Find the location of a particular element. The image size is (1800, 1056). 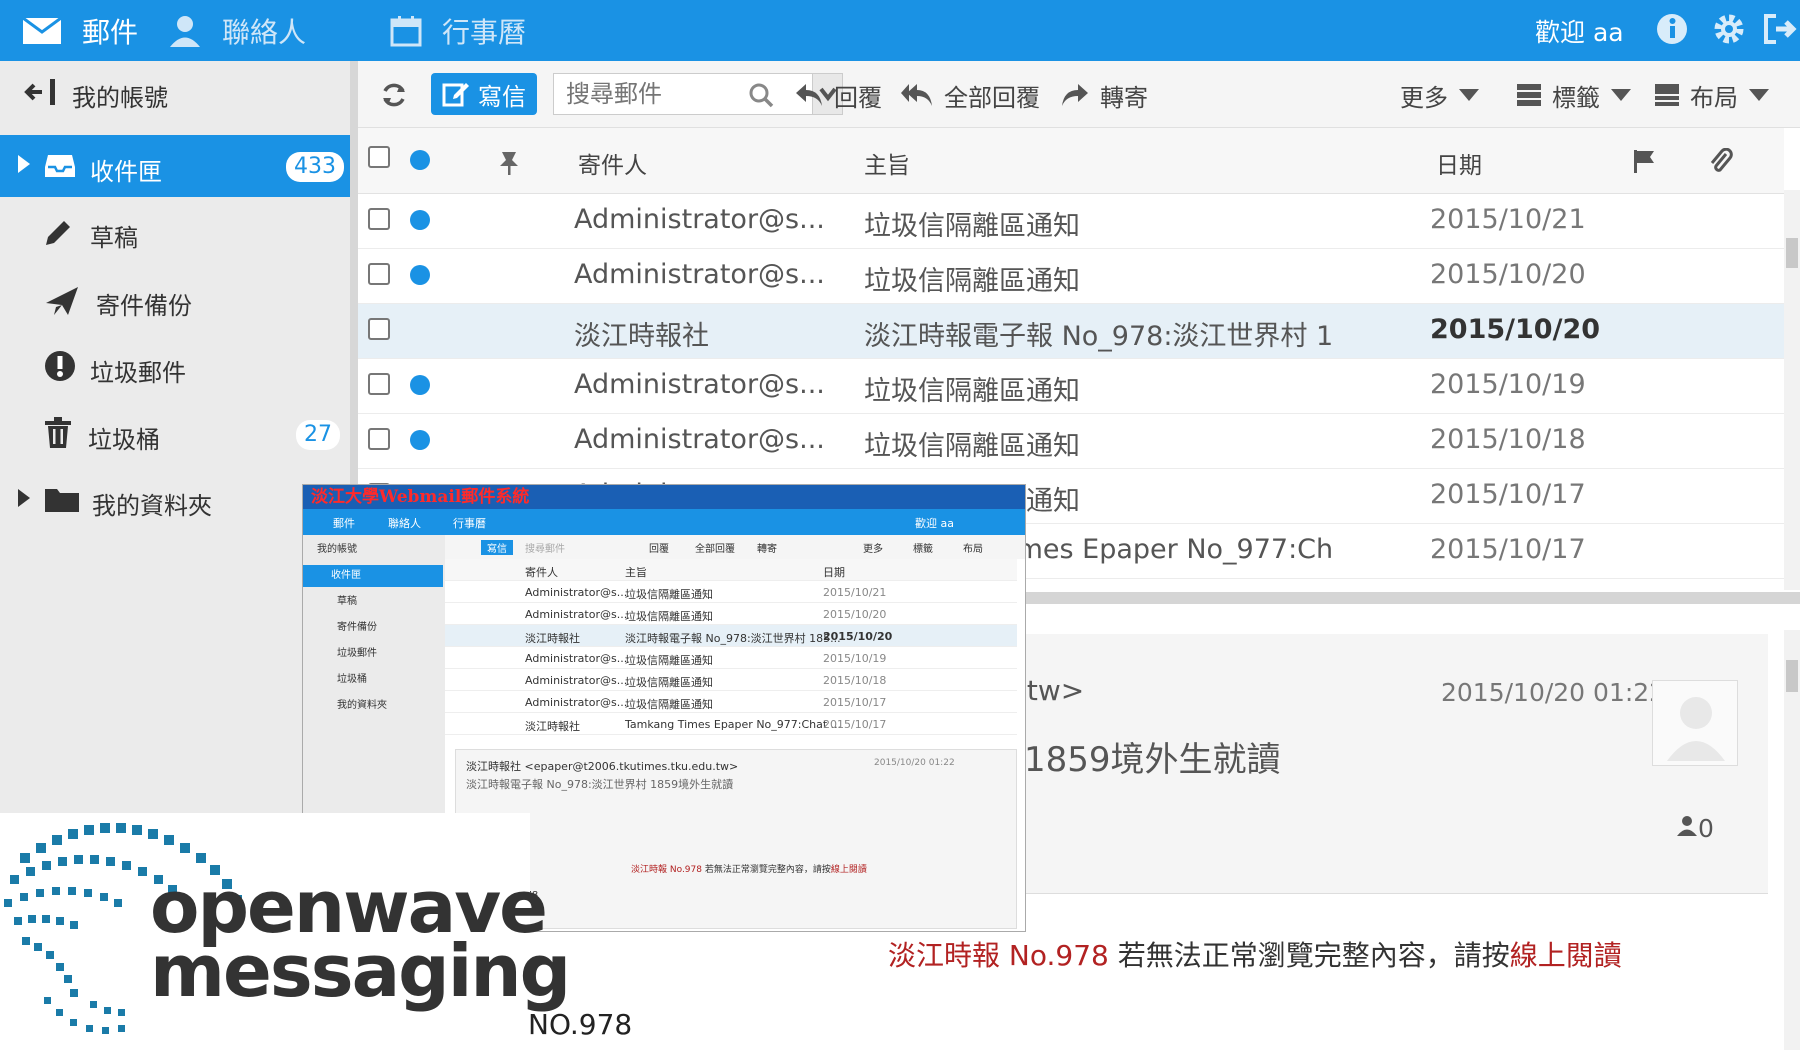

forward-button: 轉寄 is located at coordinates (1104, 95).